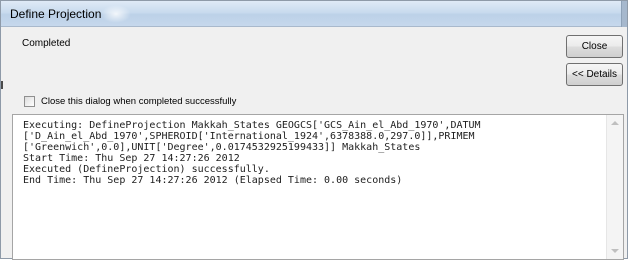  Describe the element at coordinates (314, 14) in the screenshot. I see `title-bar: Define Projection` at that location.